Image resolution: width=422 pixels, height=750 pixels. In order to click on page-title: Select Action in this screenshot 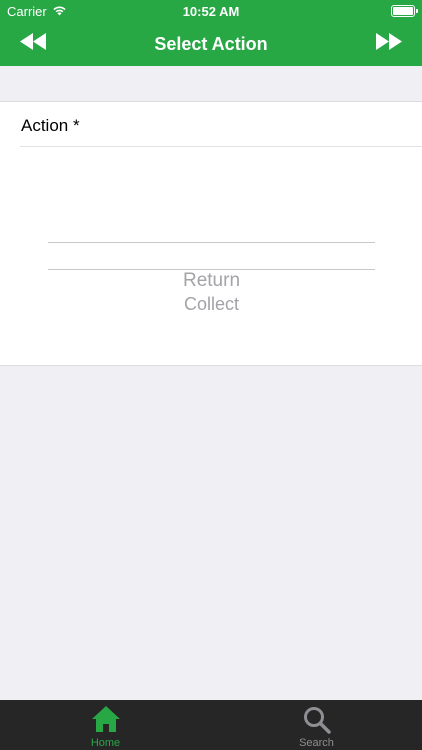, I will do `click(211, 44)`.